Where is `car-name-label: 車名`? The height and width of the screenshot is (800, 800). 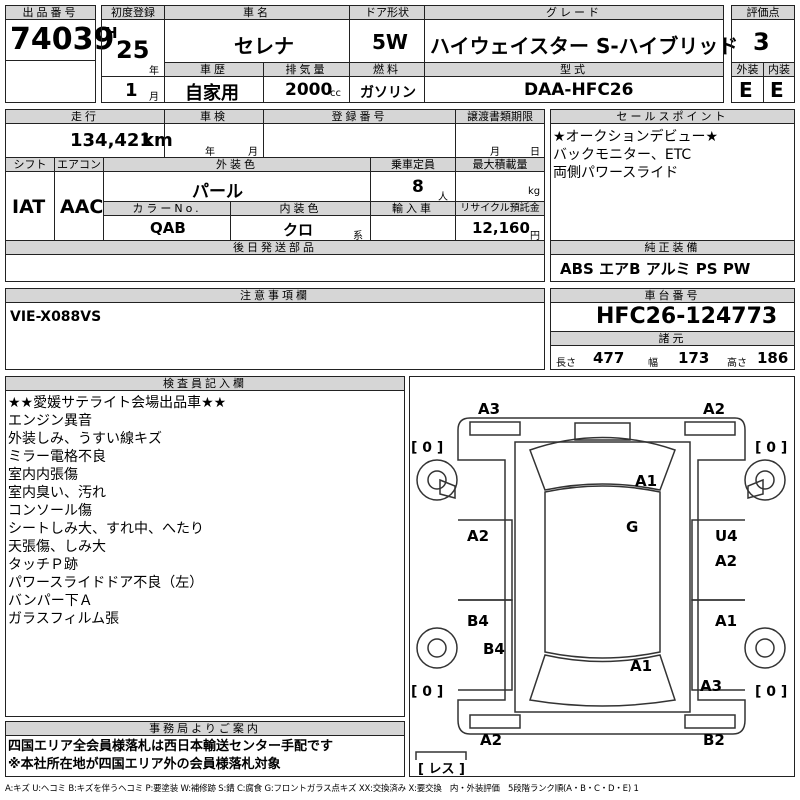 car-name-label: 車名 is located at coordinates (257, 12).